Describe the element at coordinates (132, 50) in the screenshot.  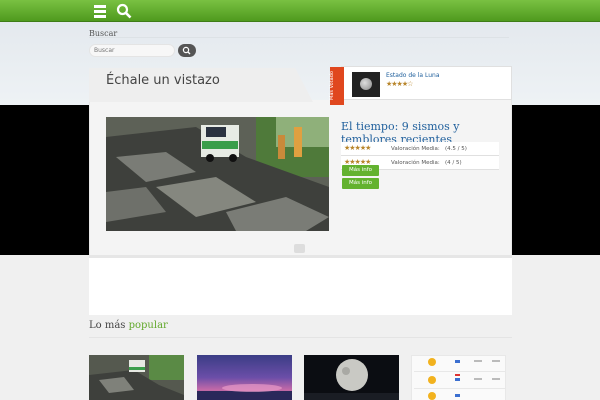
I see `search-input` at that location.